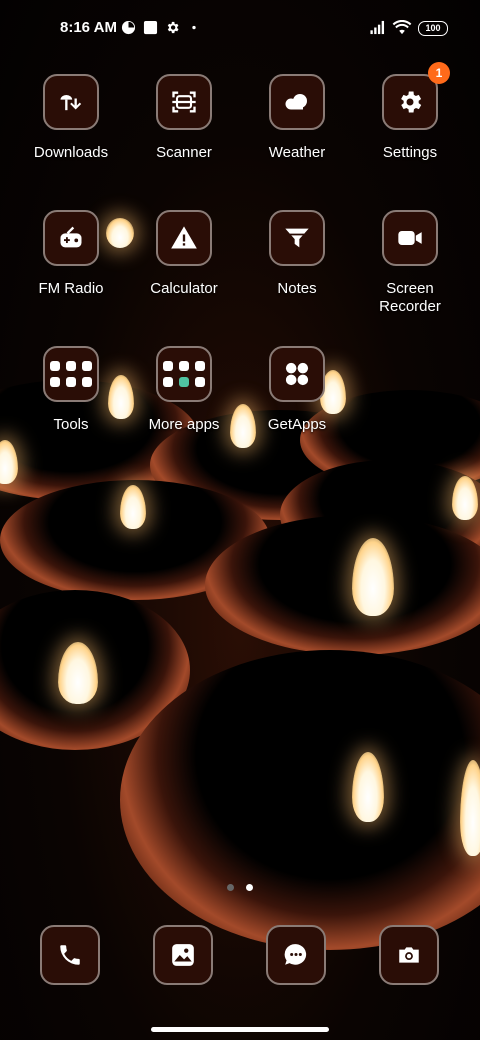  I want to click on battery-icon: 100, so click(433, 28).